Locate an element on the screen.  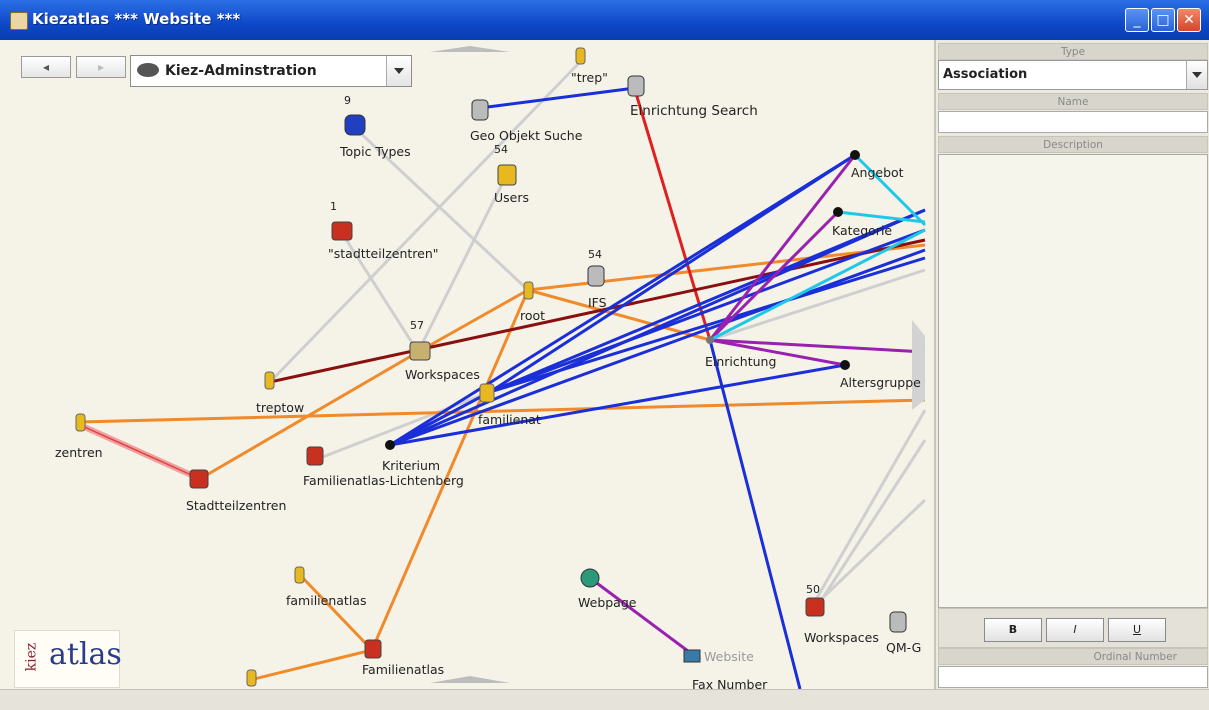
node-label-zentren: zentren is located at coordinates (79, 452).